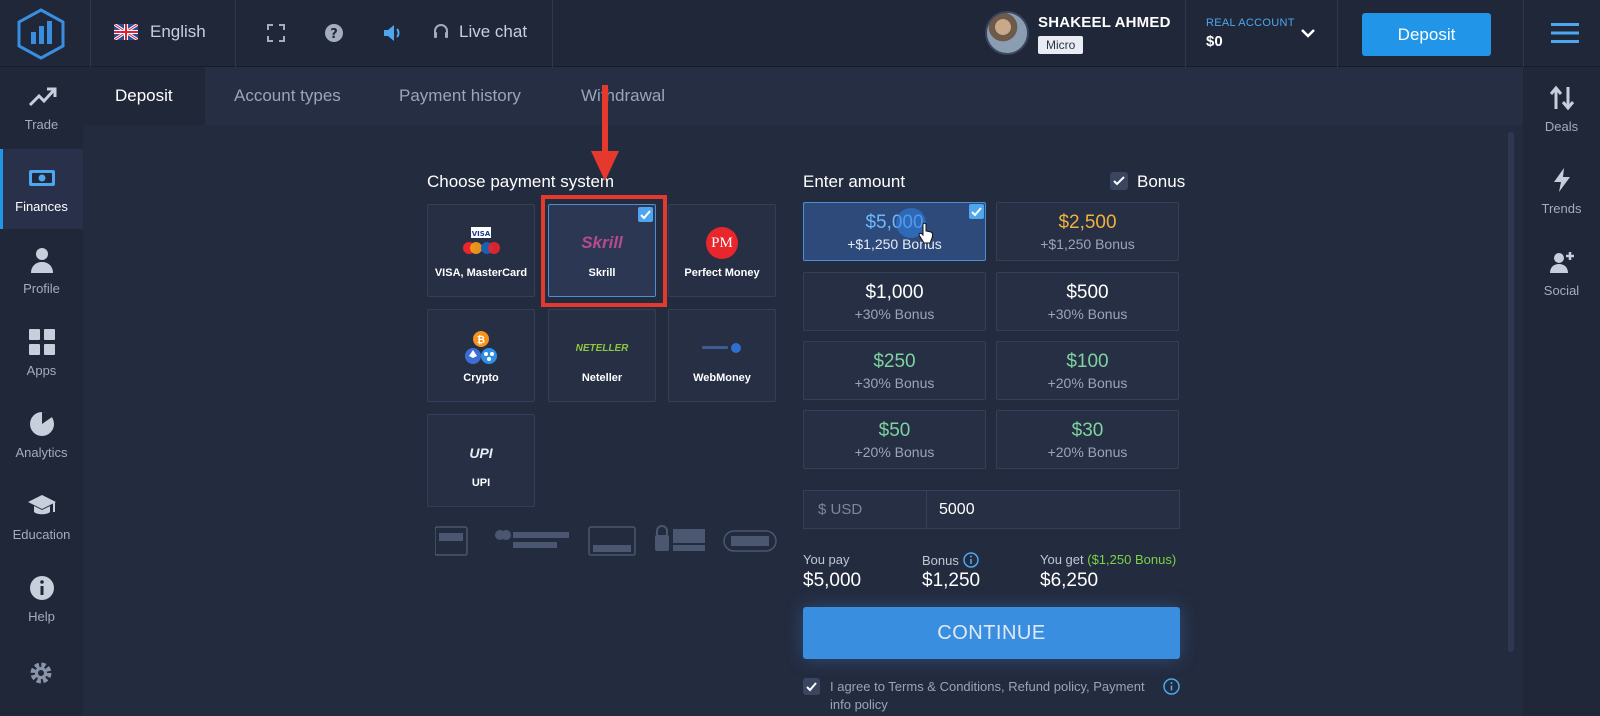  What do you see at coordinates (1132, 559) in the screenshot?
I see `you-get-bonus: ($1,250 Bonus)` at bounding box center [1132, 559].